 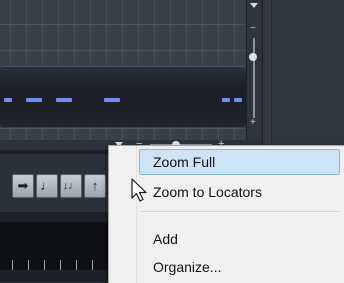 I want to click on note-up-icon: ↑, so click(x=95, y=186).